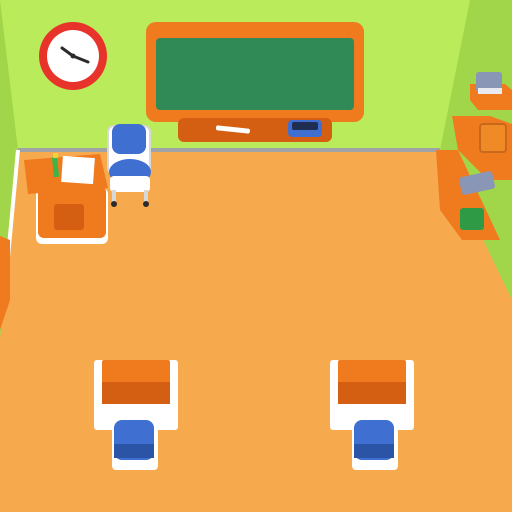 This screenshot has width=512, height=512. Describe the element at coordinates (305, 126) in the screenshot. I see `board-eraser-top` at that location.